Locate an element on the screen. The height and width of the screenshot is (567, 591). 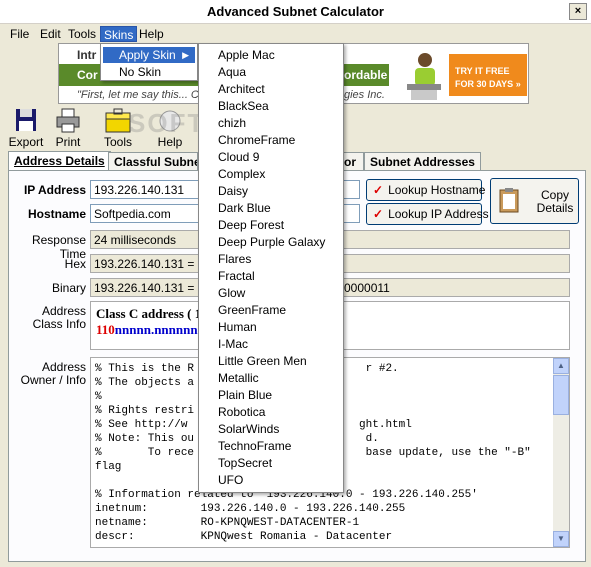
copy-details-button: Copy Details is located at coordinates (534, 201).